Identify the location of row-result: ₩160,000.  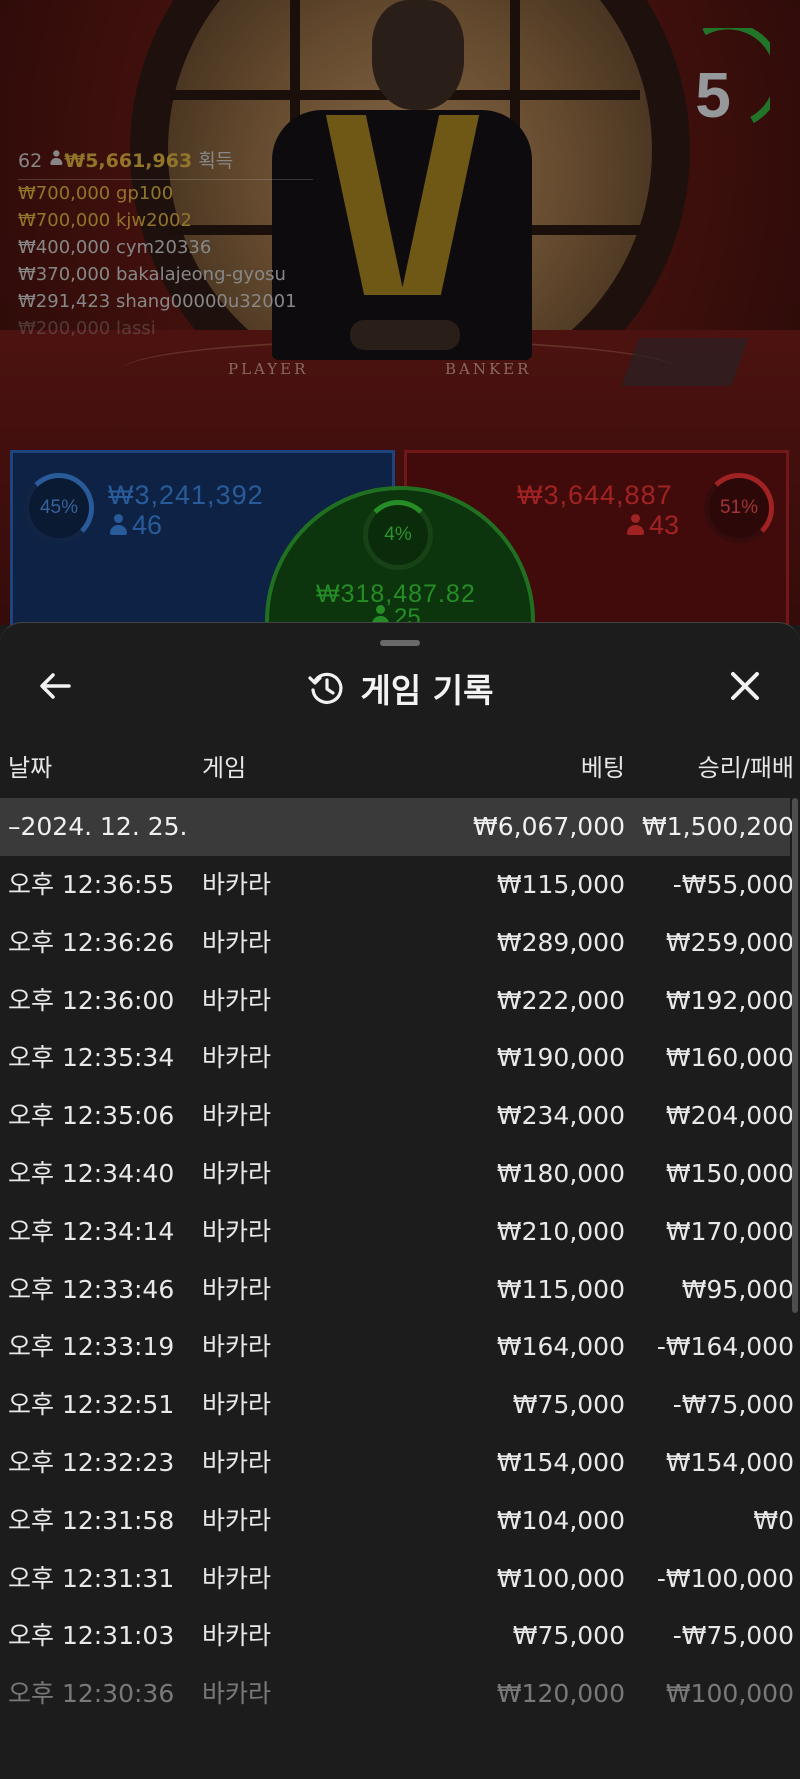
(729, 1058).